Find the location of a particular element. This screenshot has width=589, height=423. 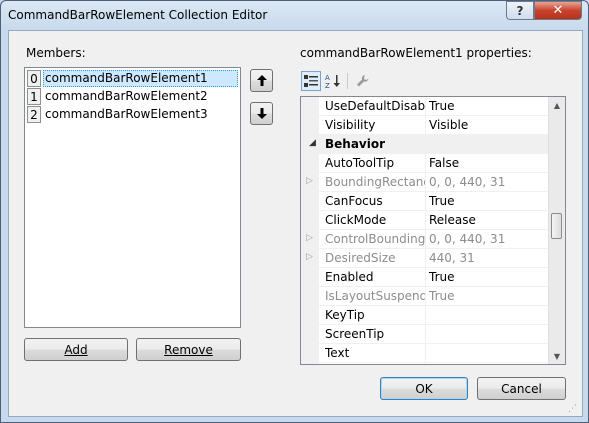

property-pages-icon is located at coordinates (363, 81).